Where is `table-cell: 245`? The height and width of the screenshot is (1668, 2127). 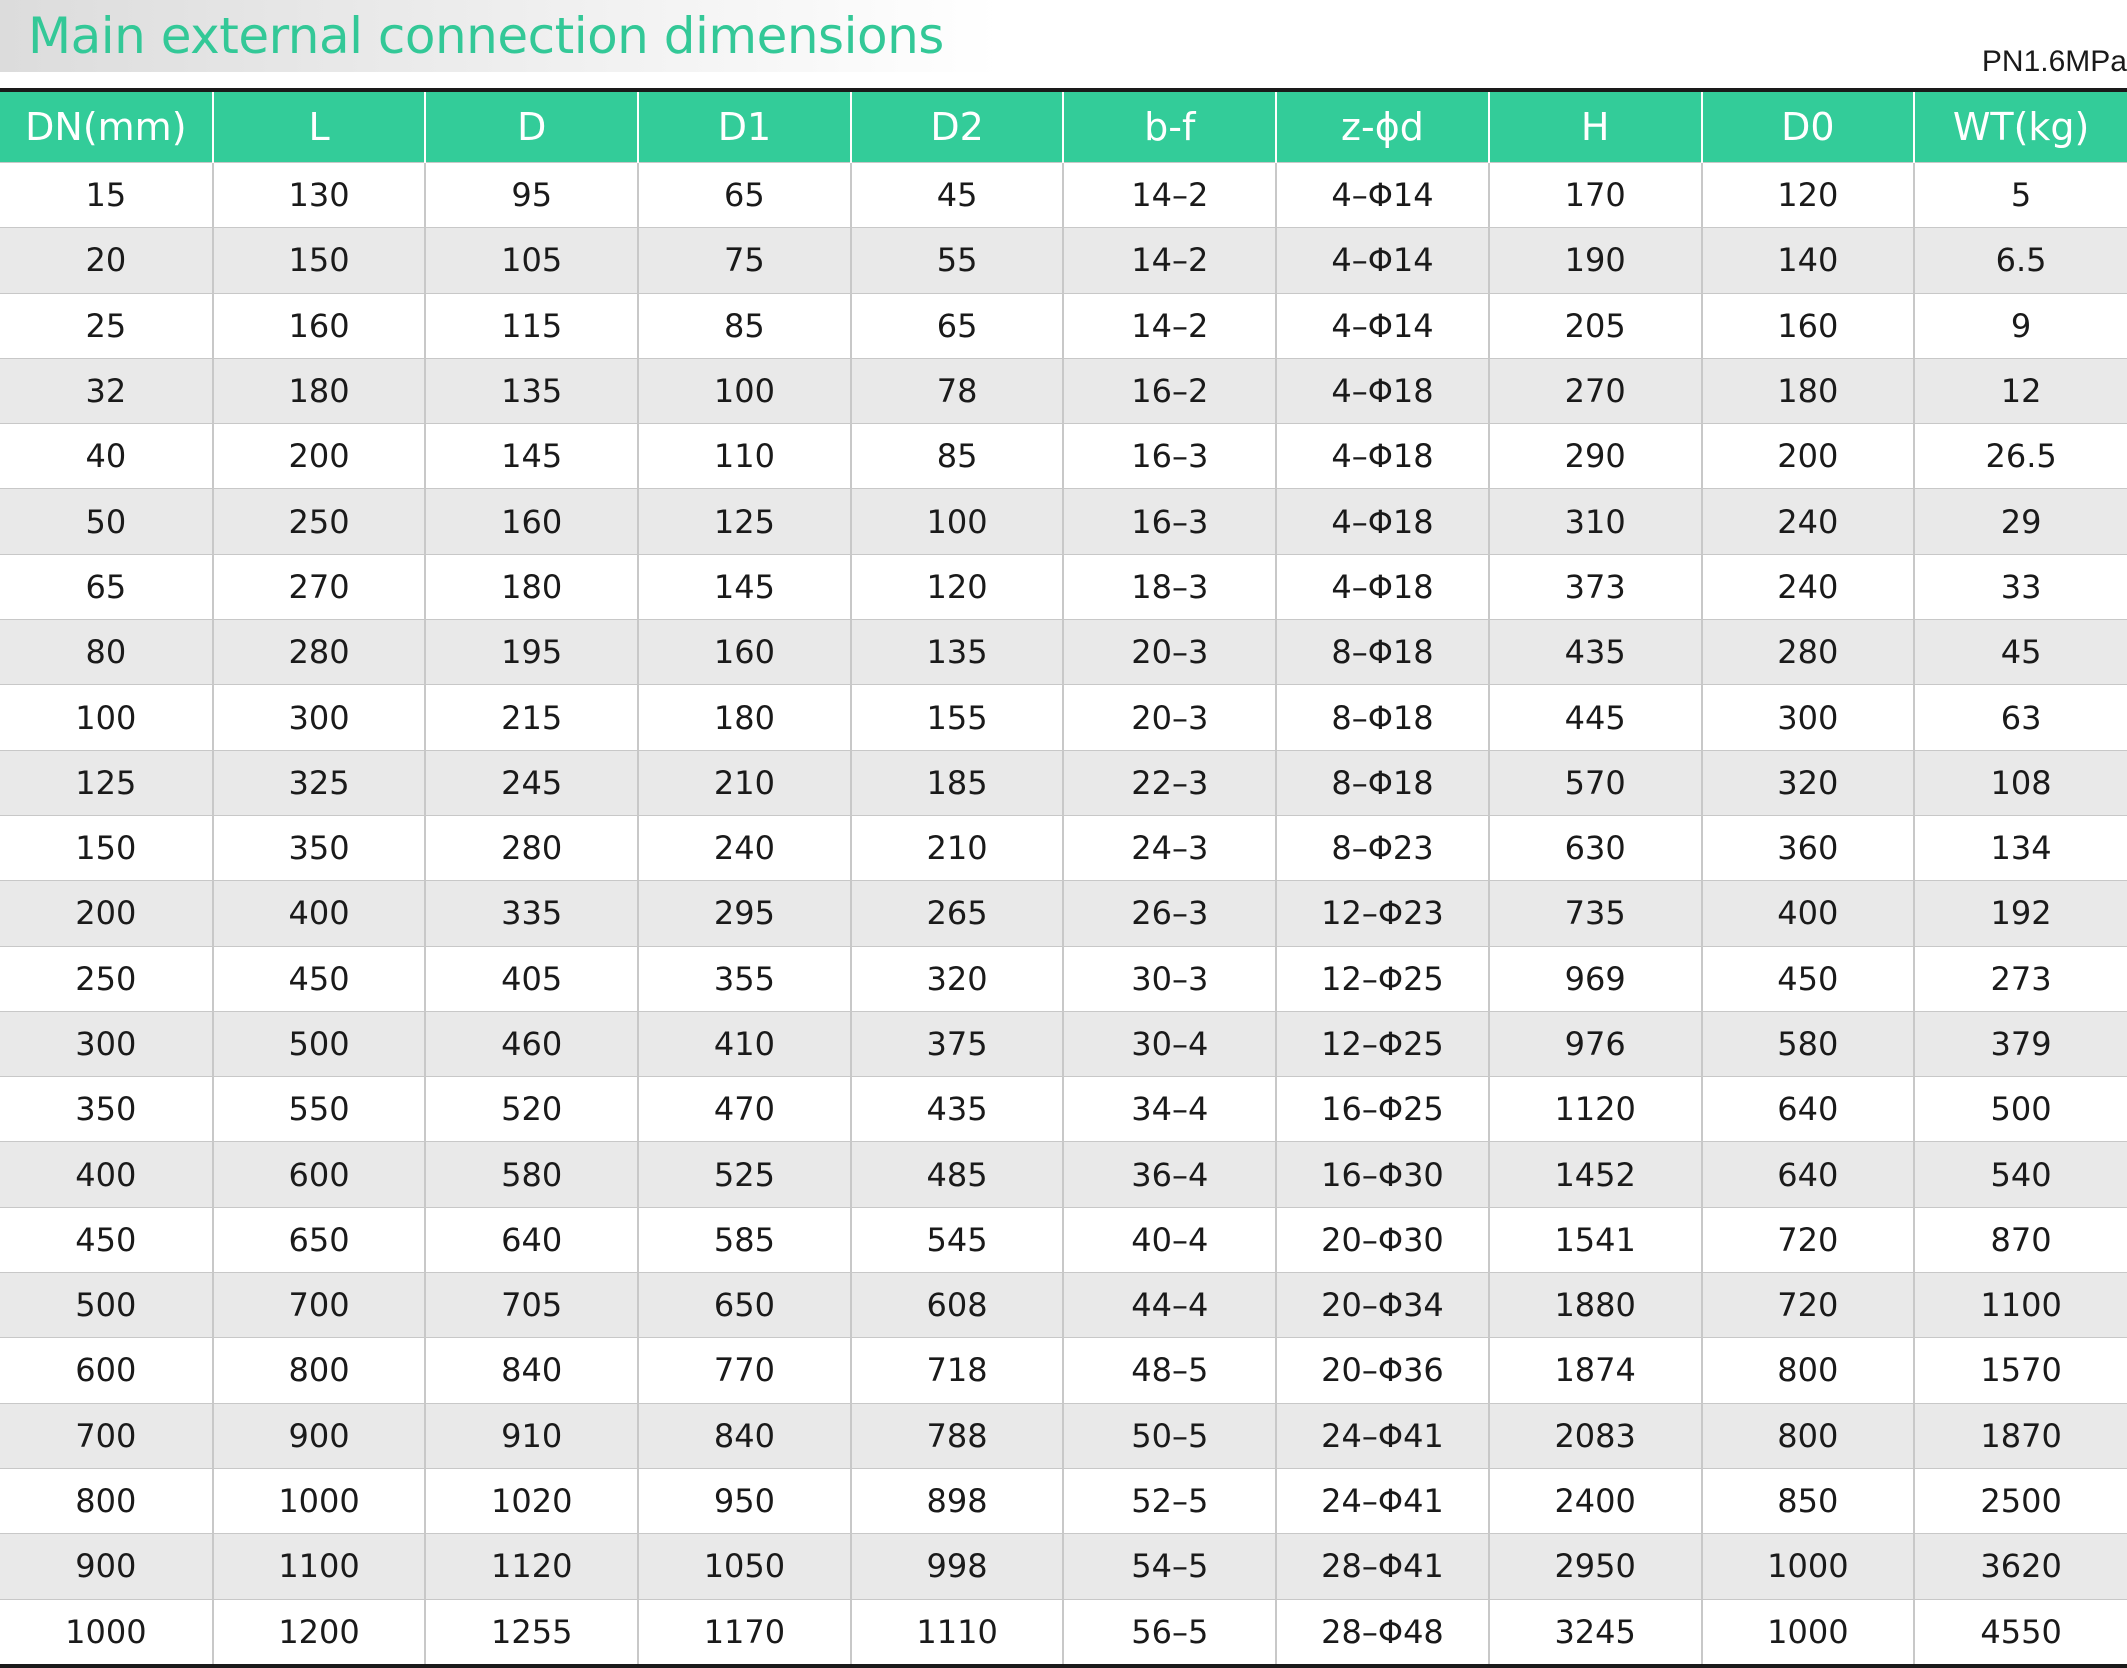
table-cell: 245 is located at coordinates (532, 782).